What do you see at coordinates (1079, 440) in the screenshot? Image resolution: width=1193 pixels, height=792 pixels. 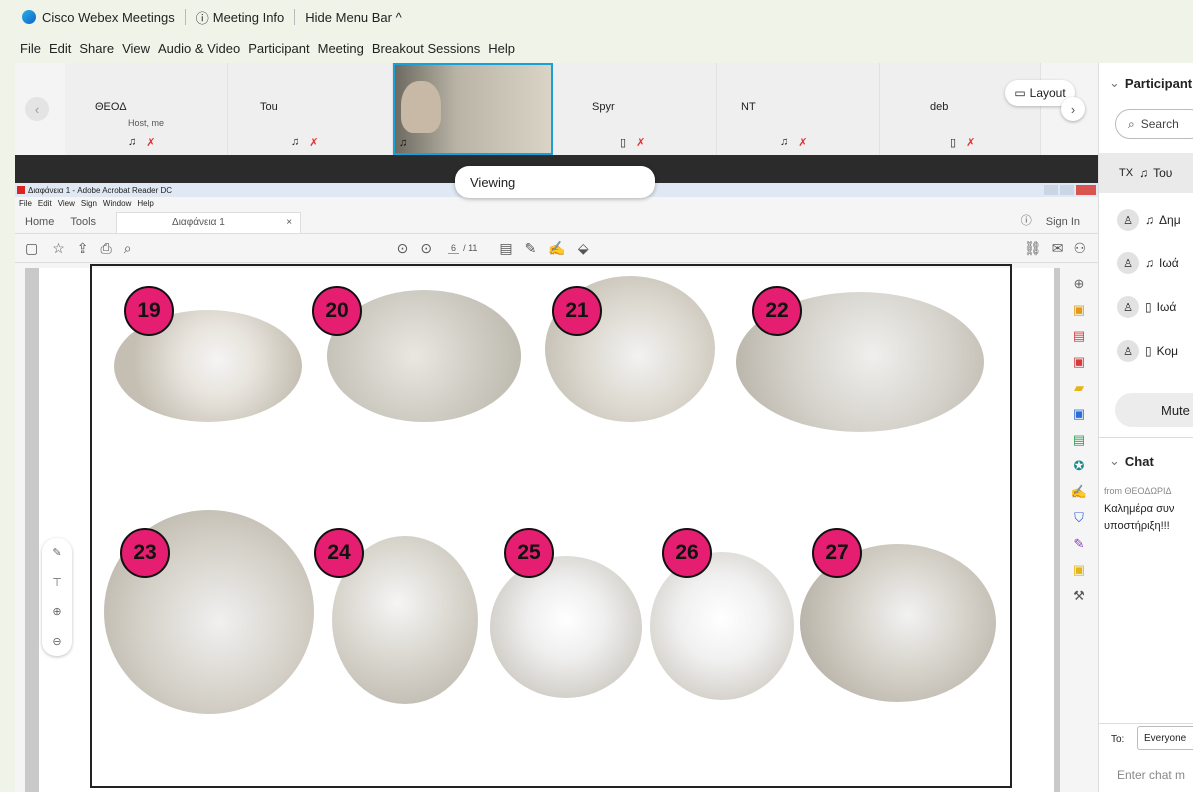 I see `edit-pdf-icon: ▤` at bounding box center [1079, 440].